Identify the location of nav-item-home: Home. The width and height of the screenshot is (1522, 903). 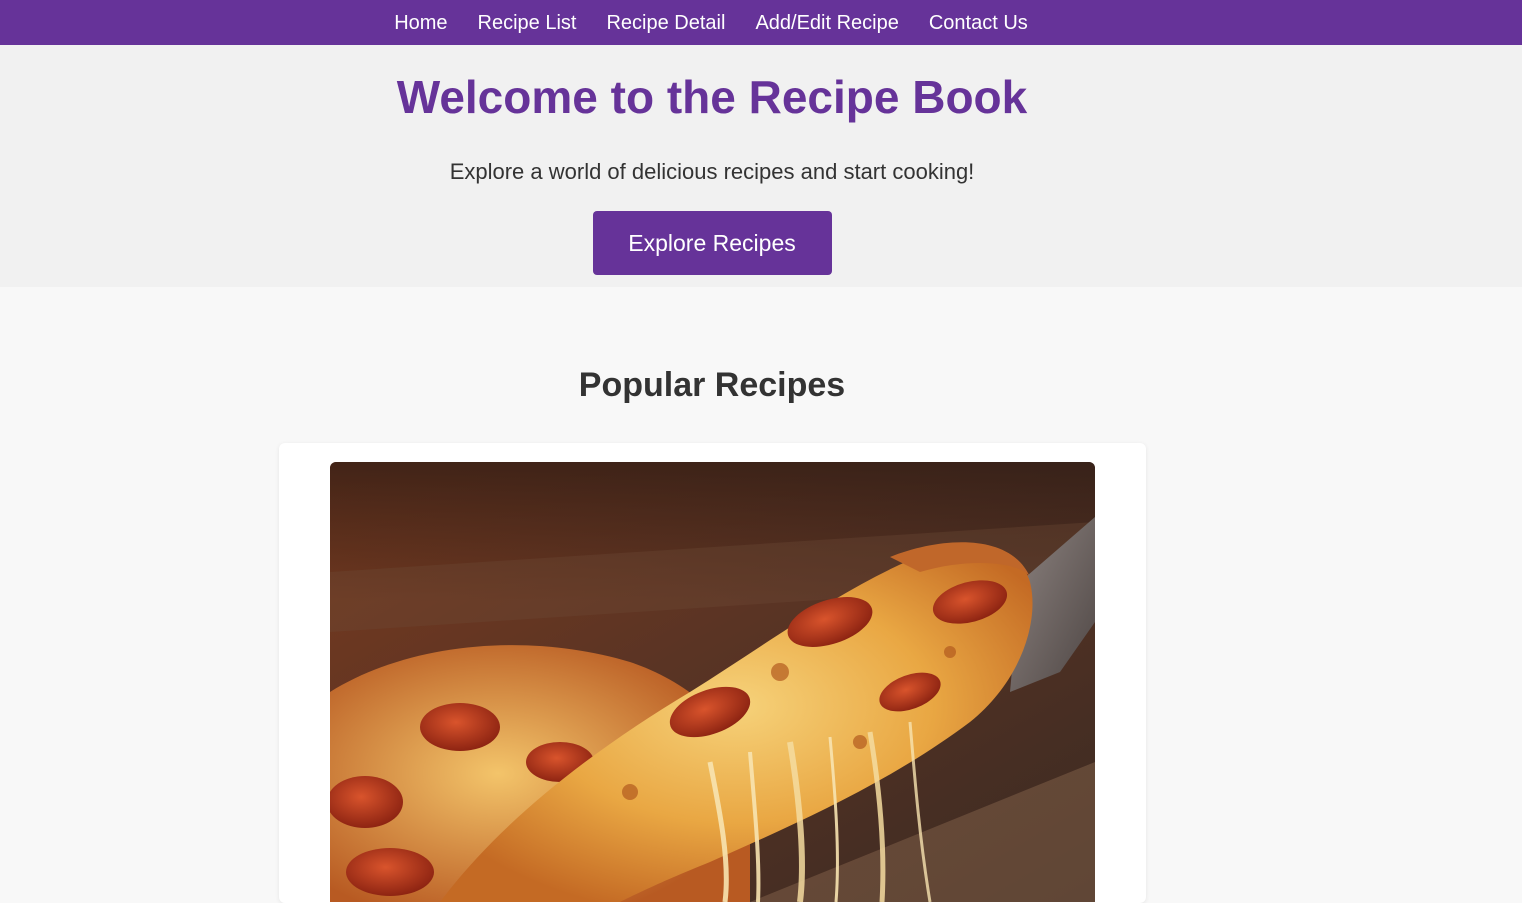
(420, 23).